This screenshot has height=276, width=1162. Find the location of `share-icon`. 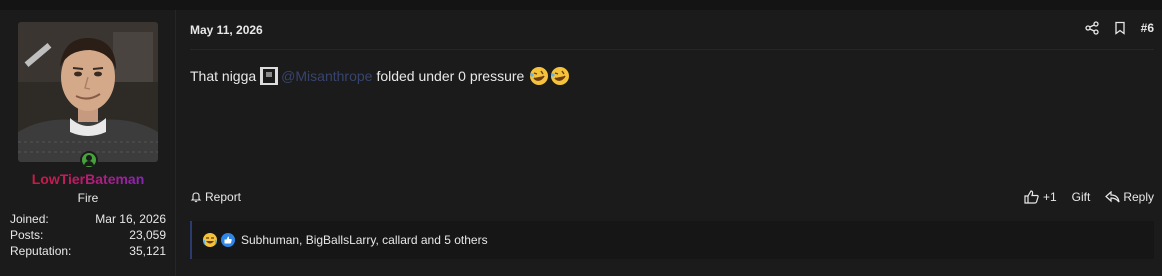

share-icon is located at coordinates (1091, 28).